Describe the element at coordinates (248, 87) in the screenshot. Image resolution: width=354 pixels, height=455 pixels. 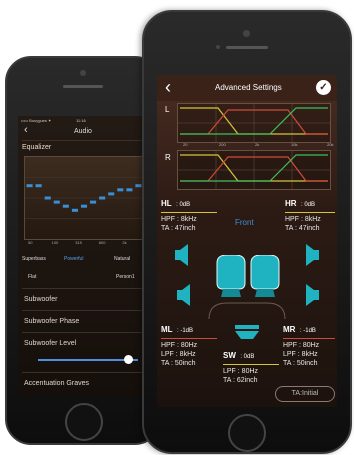
I see `page-title: Advanced Settings` at that location.